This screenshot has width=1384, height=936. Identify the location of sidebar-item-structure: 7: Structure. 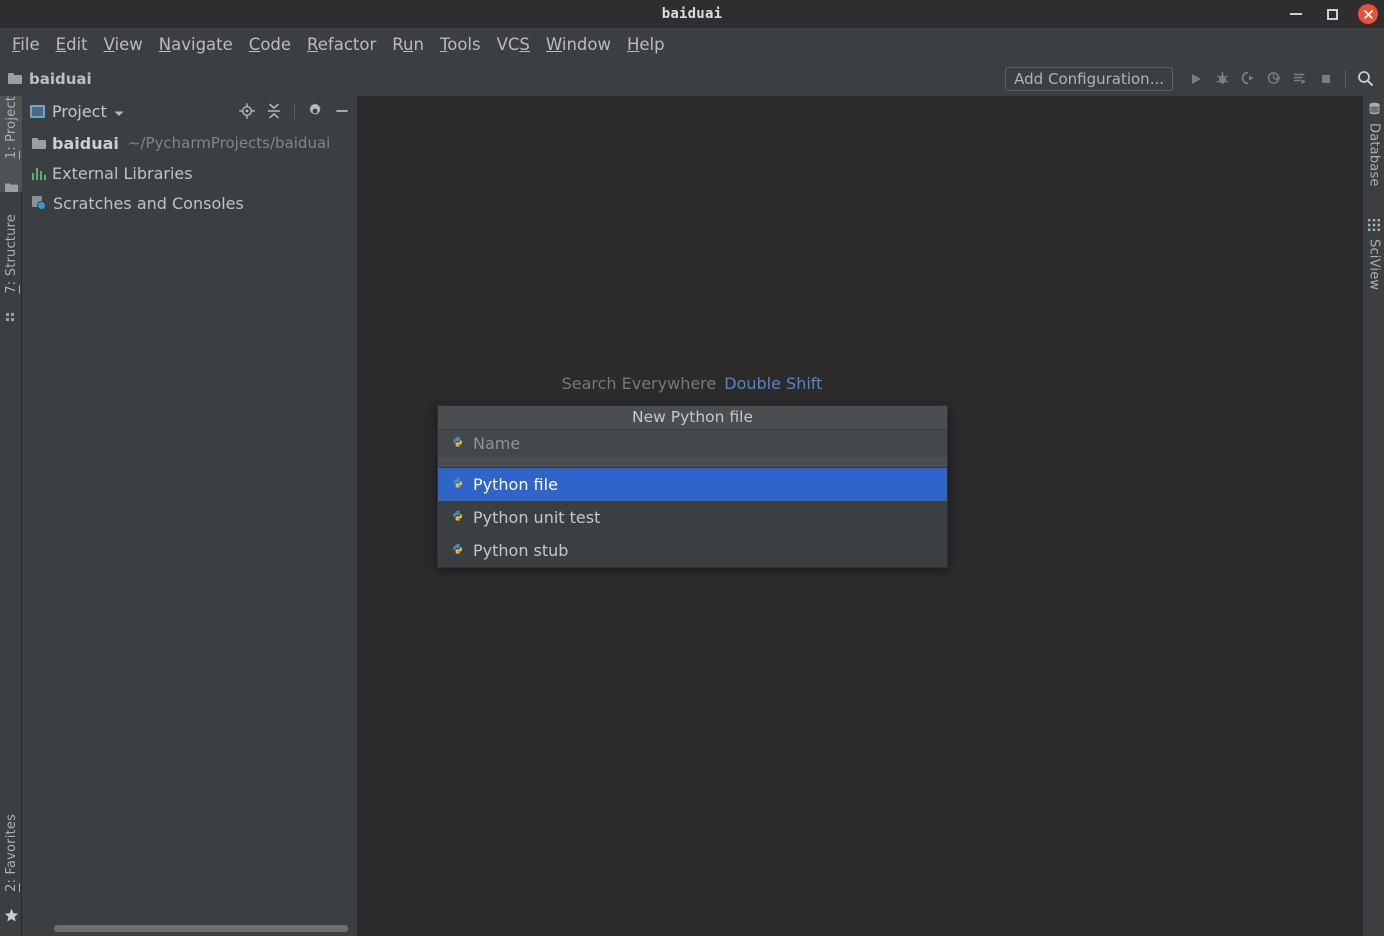
(11, 264).